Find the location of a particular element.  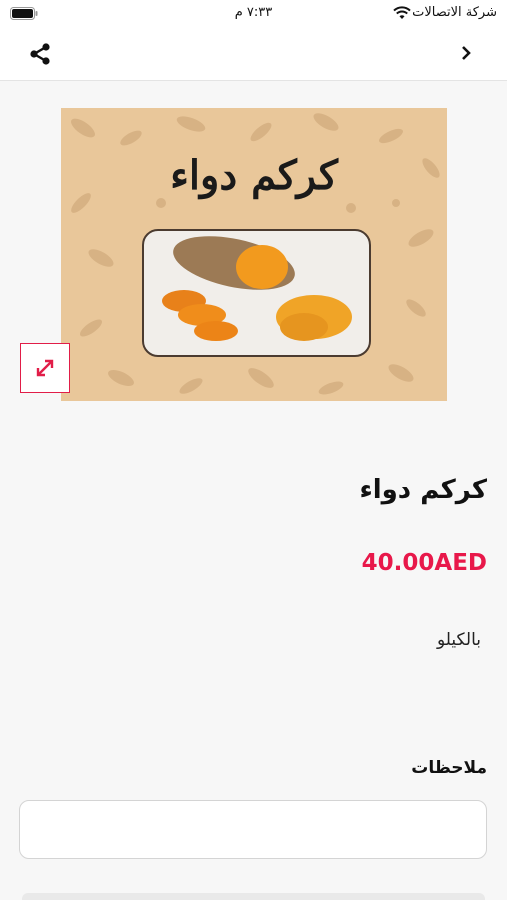

product-unit: بالكيلو is located at coordinates (458, 640).